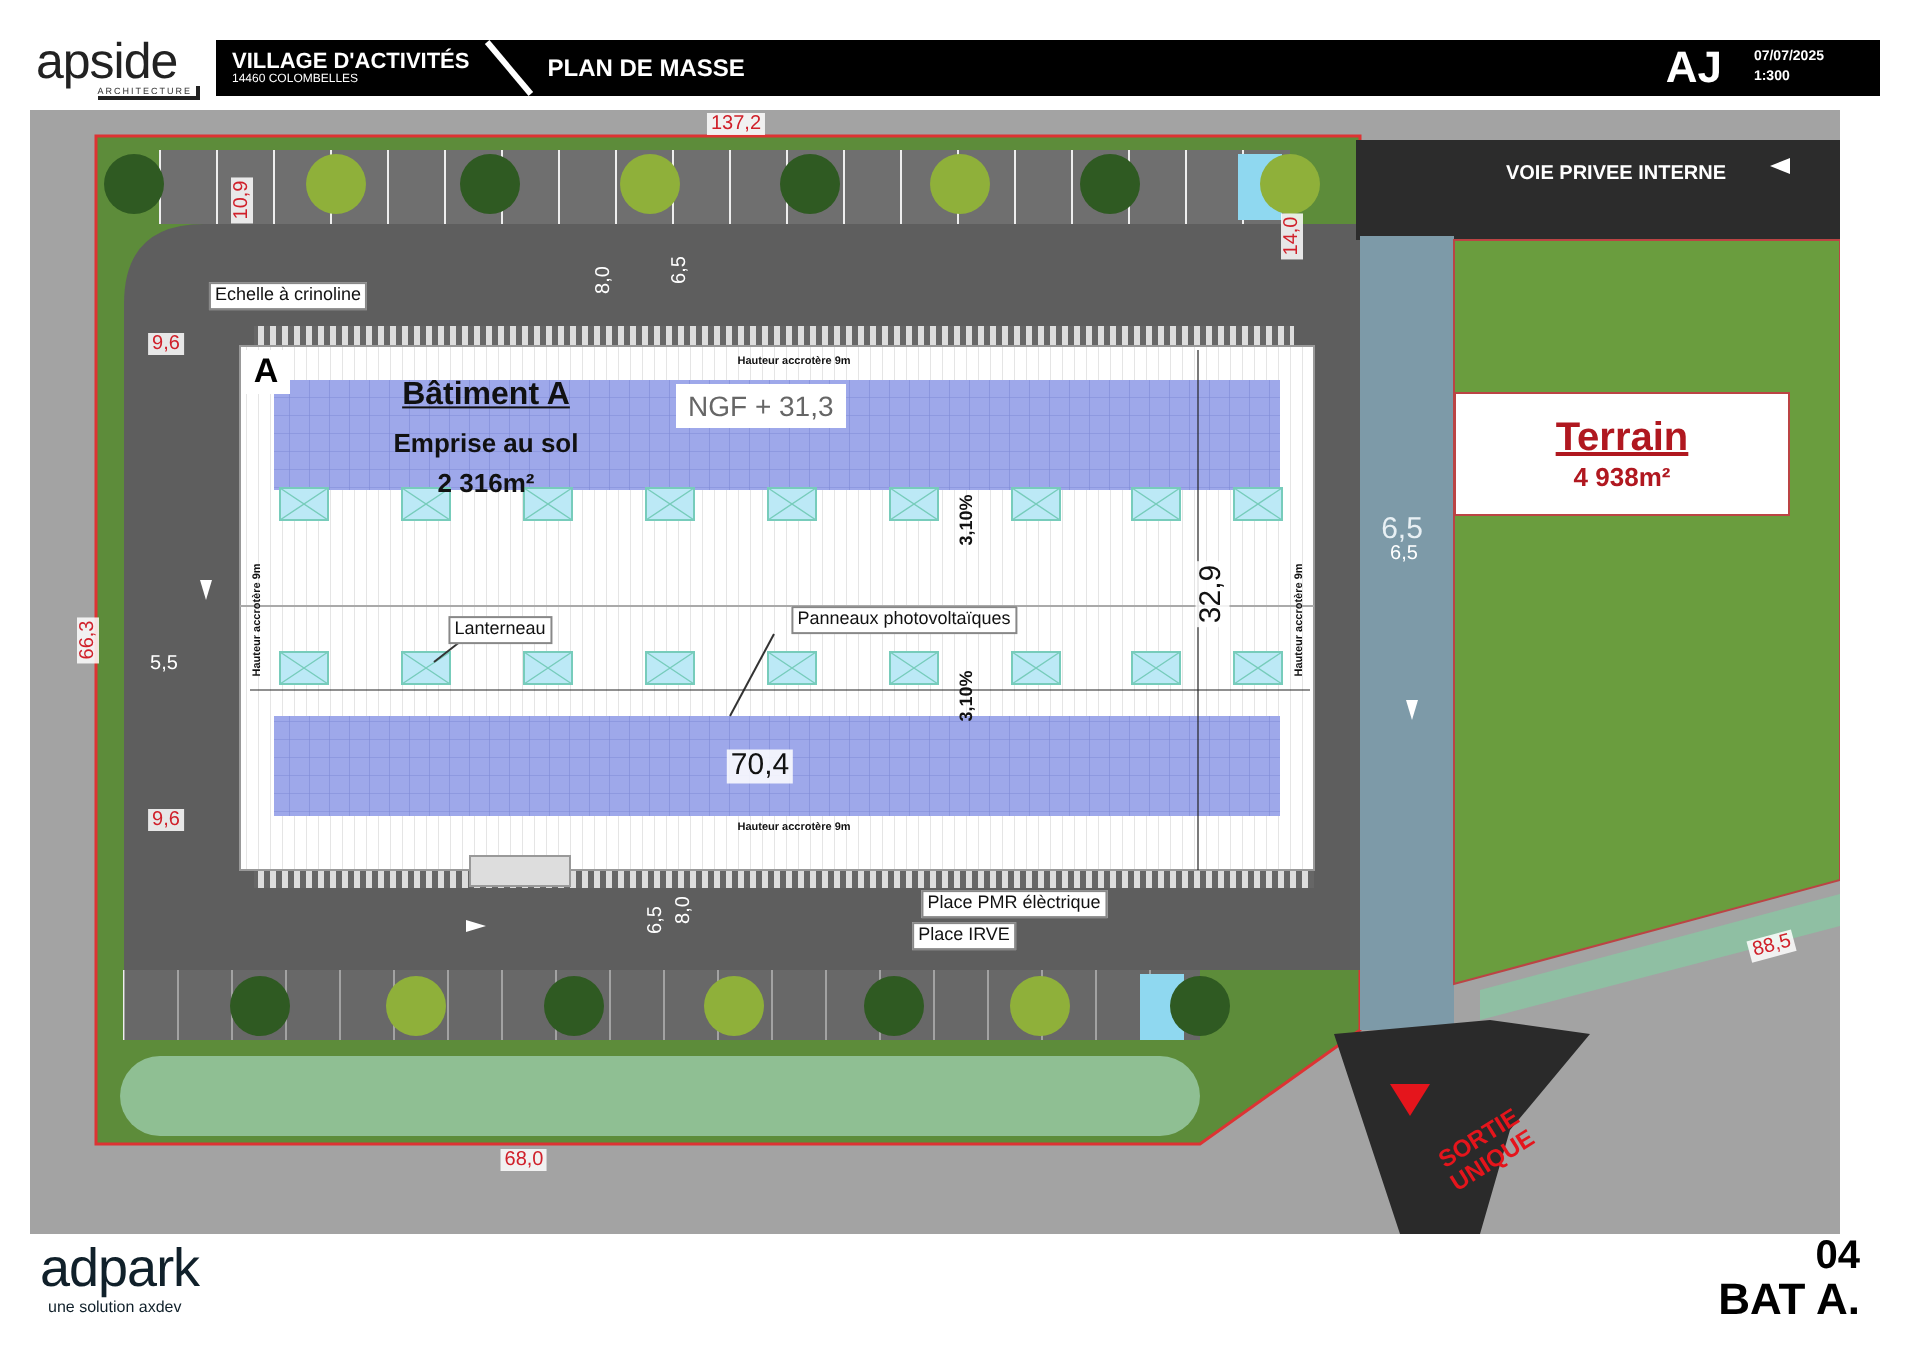 This screenshot has width=1920, height=1350. I want to click on building-width-label: 70,4, so click(760, 766).